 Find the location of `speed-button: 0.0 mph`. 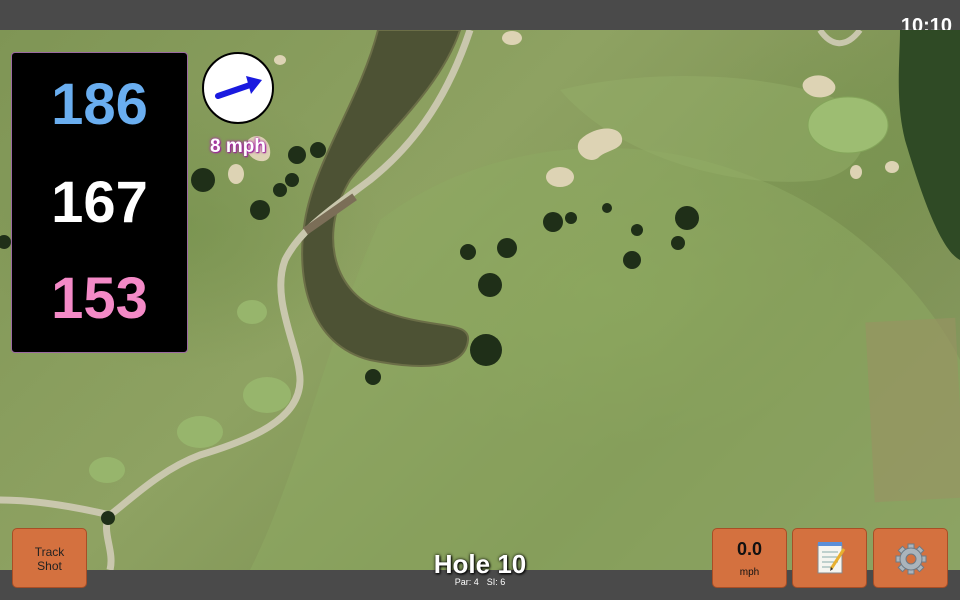

speed-button: 0.0 mph is located at coordinates (749, 558).